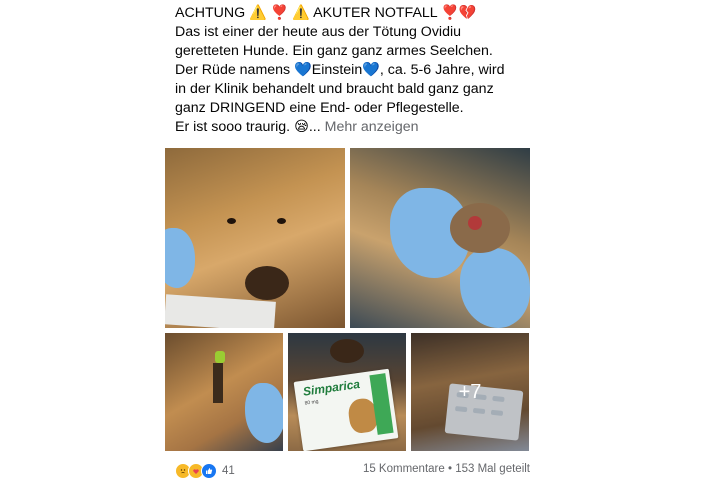  Describe the element at coordinates (311, 402) in the screenshot. I see `medicine-dose-text: 80 mg` at that location.